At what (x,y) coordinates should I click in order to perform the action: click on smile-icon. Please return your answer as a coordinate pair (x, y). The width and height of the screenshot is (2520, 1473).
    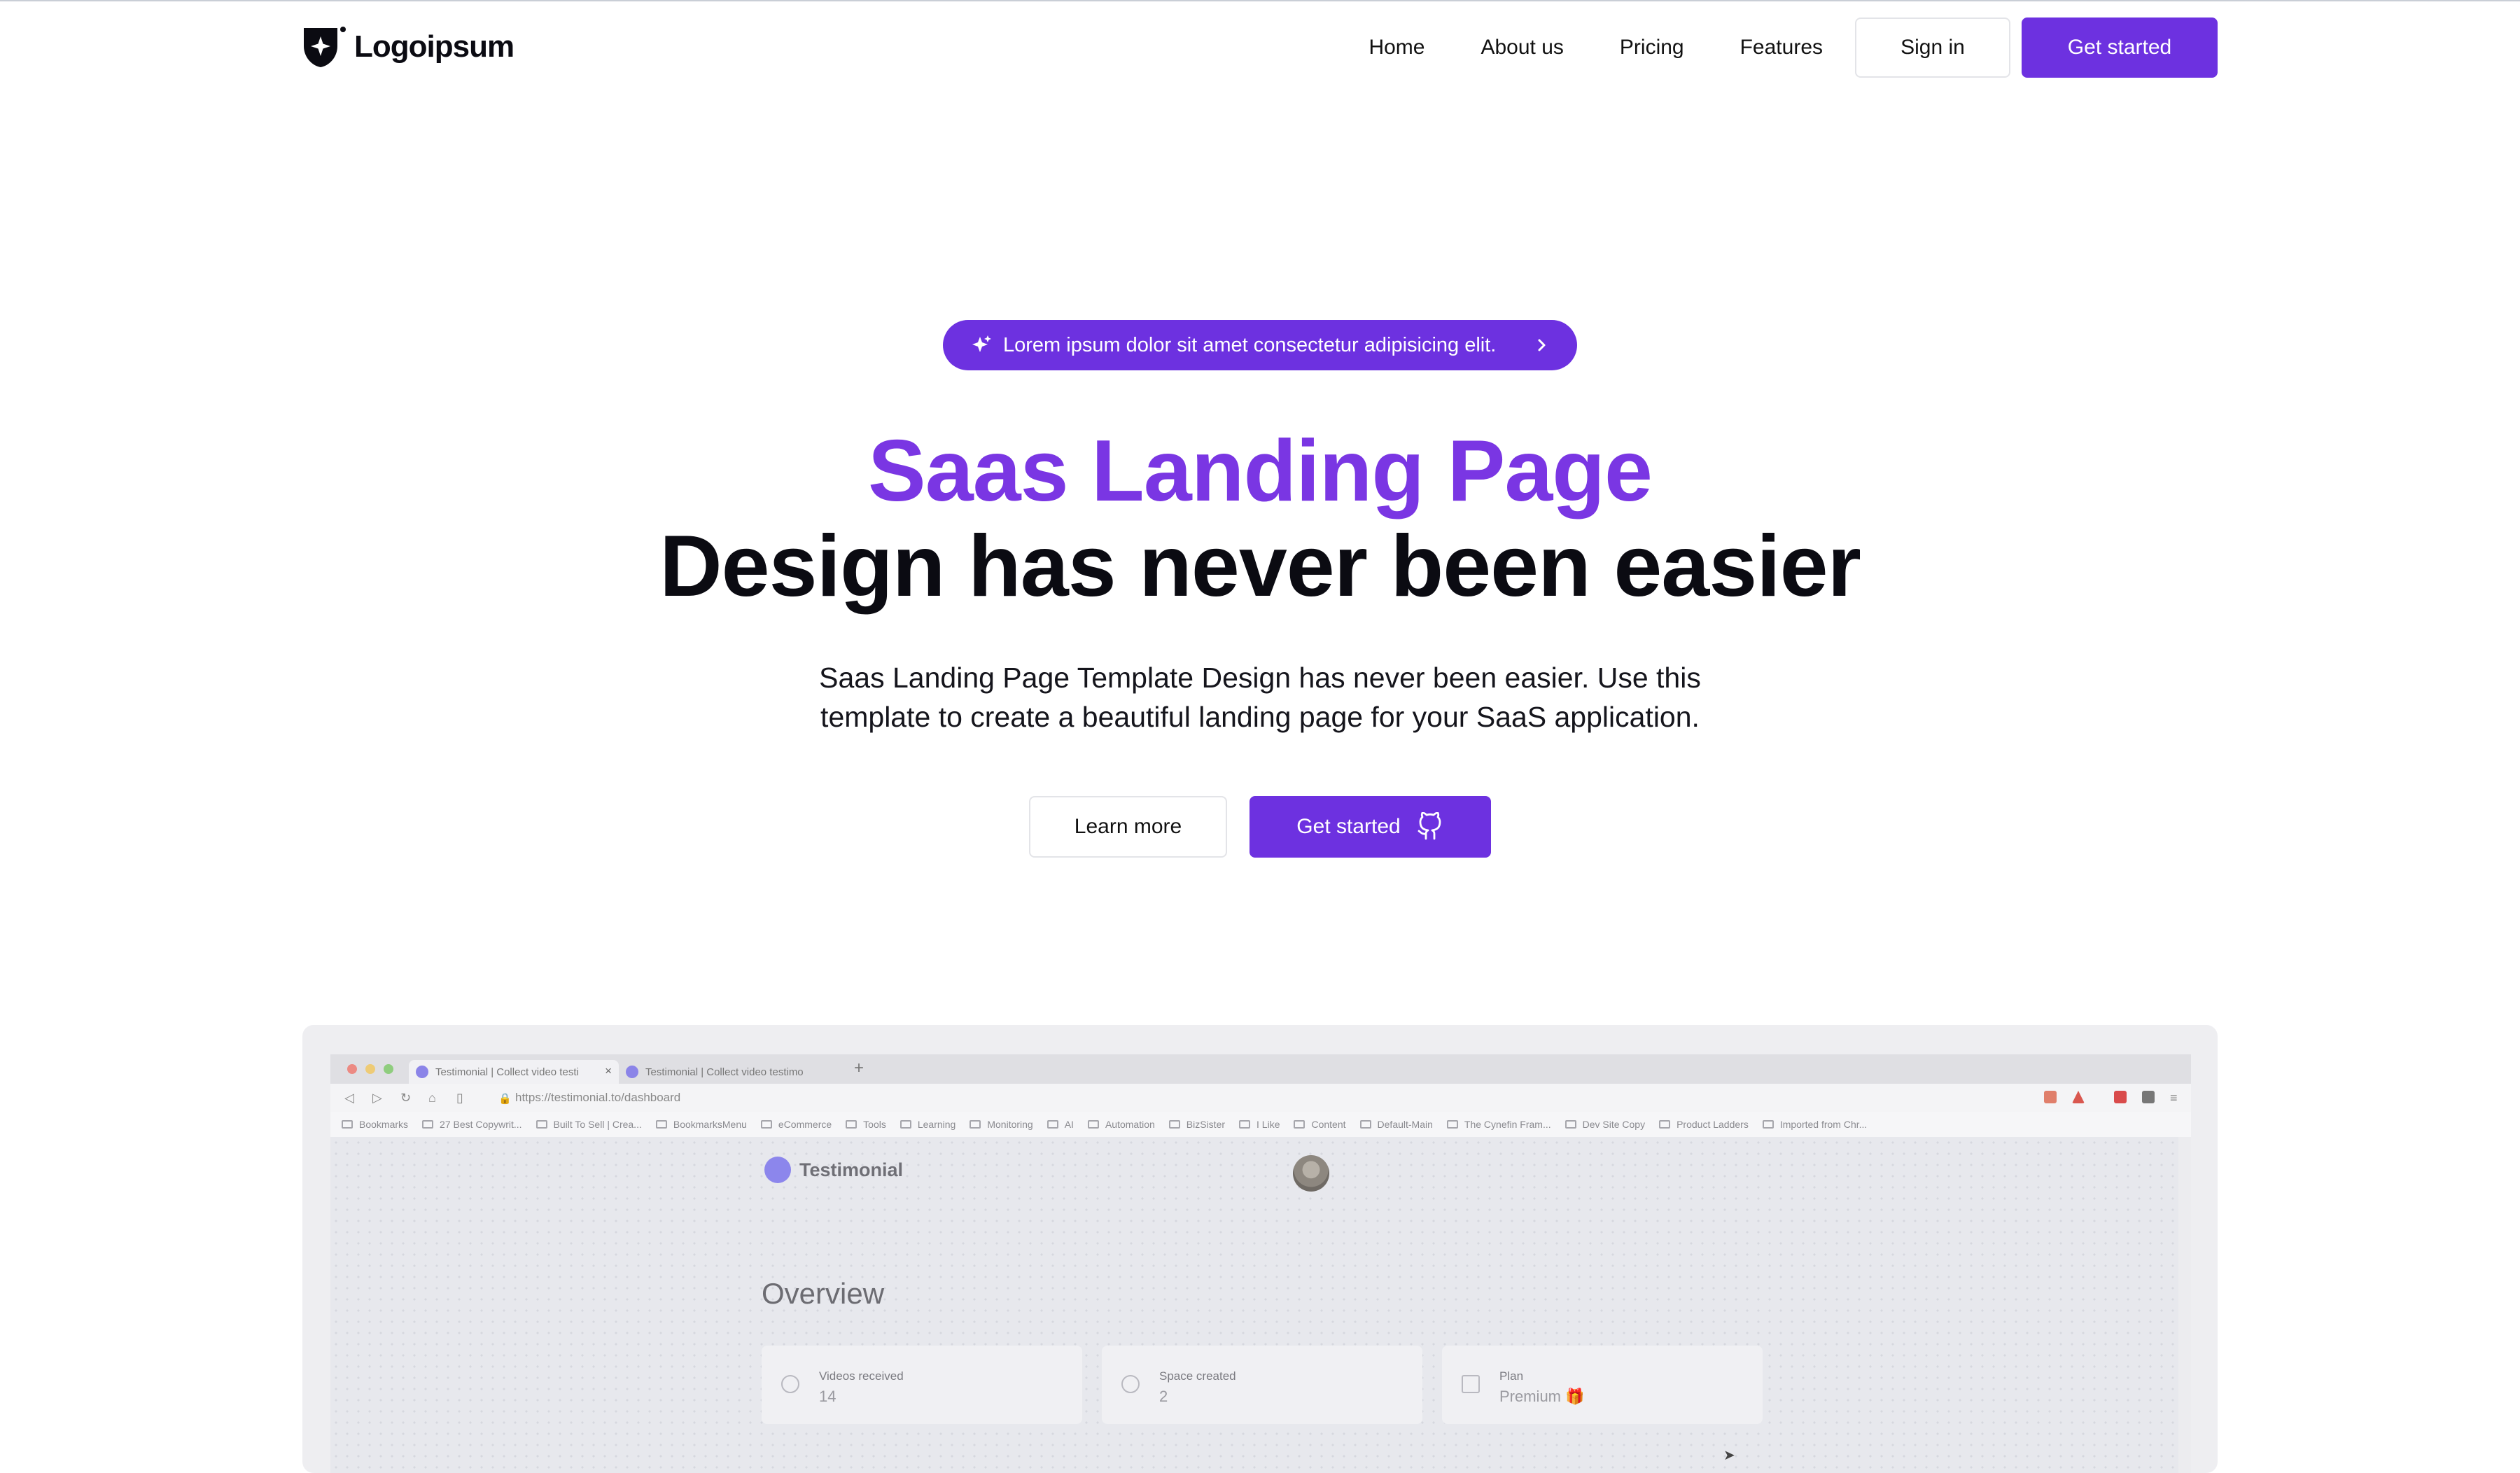
    Looking at the image, I should click on (1130, 1384).